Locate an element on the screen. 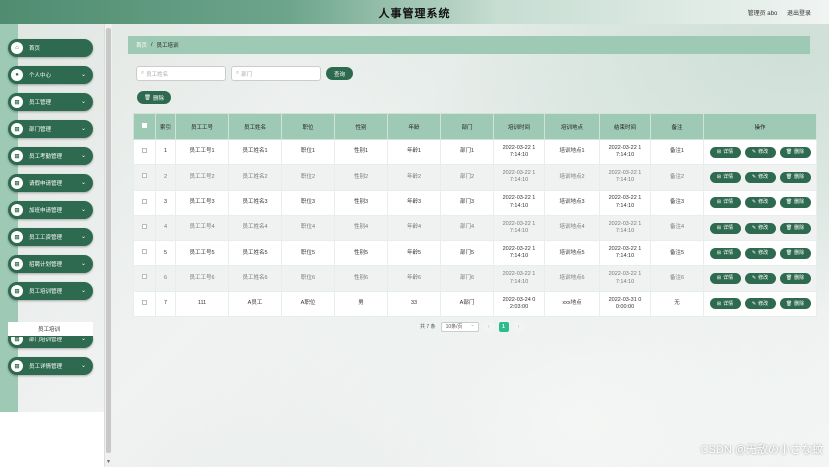 Image resolution: width=829 pixels, height=467 pixels. sidebar-item-4: ⊞ 部门管理 ⌄ is located at coordinates (50, 129).